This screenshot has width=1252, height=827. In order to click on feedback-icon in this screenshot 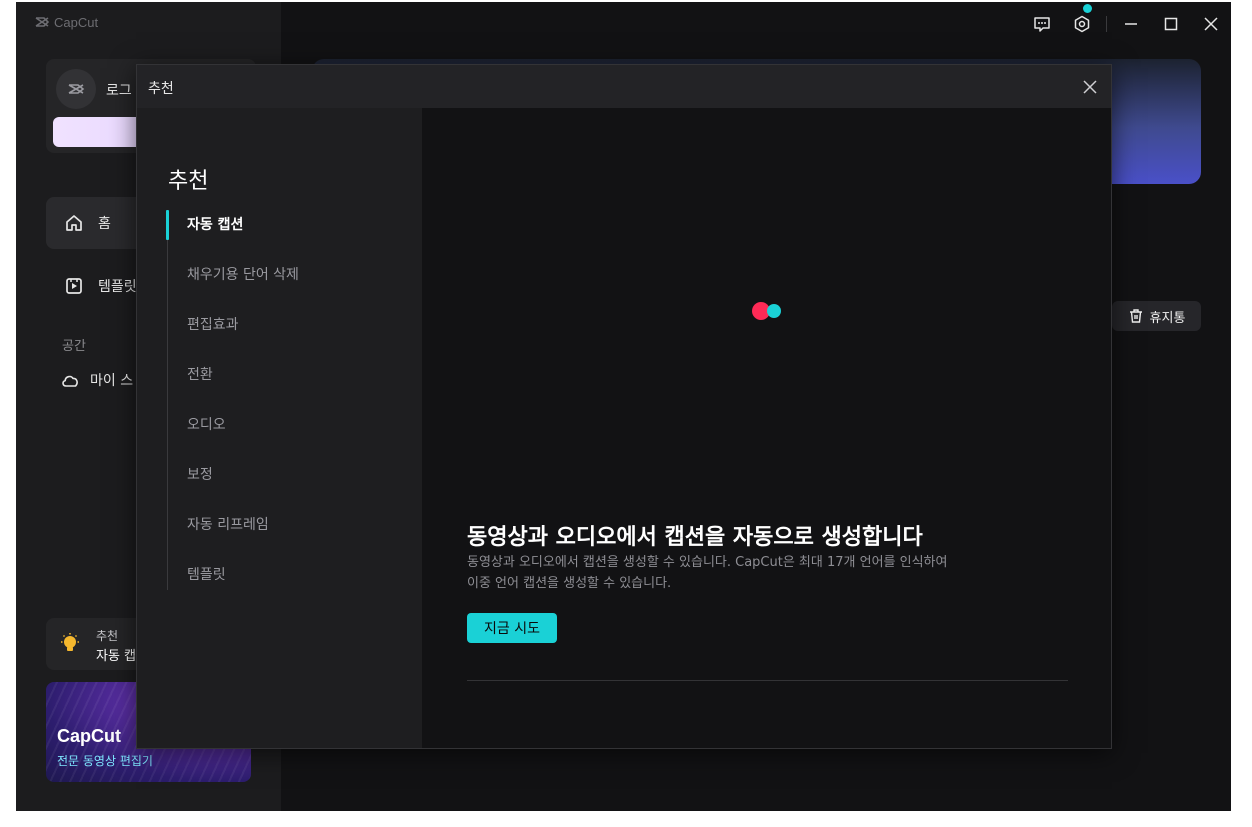, I will do `click(1042, 24)`.